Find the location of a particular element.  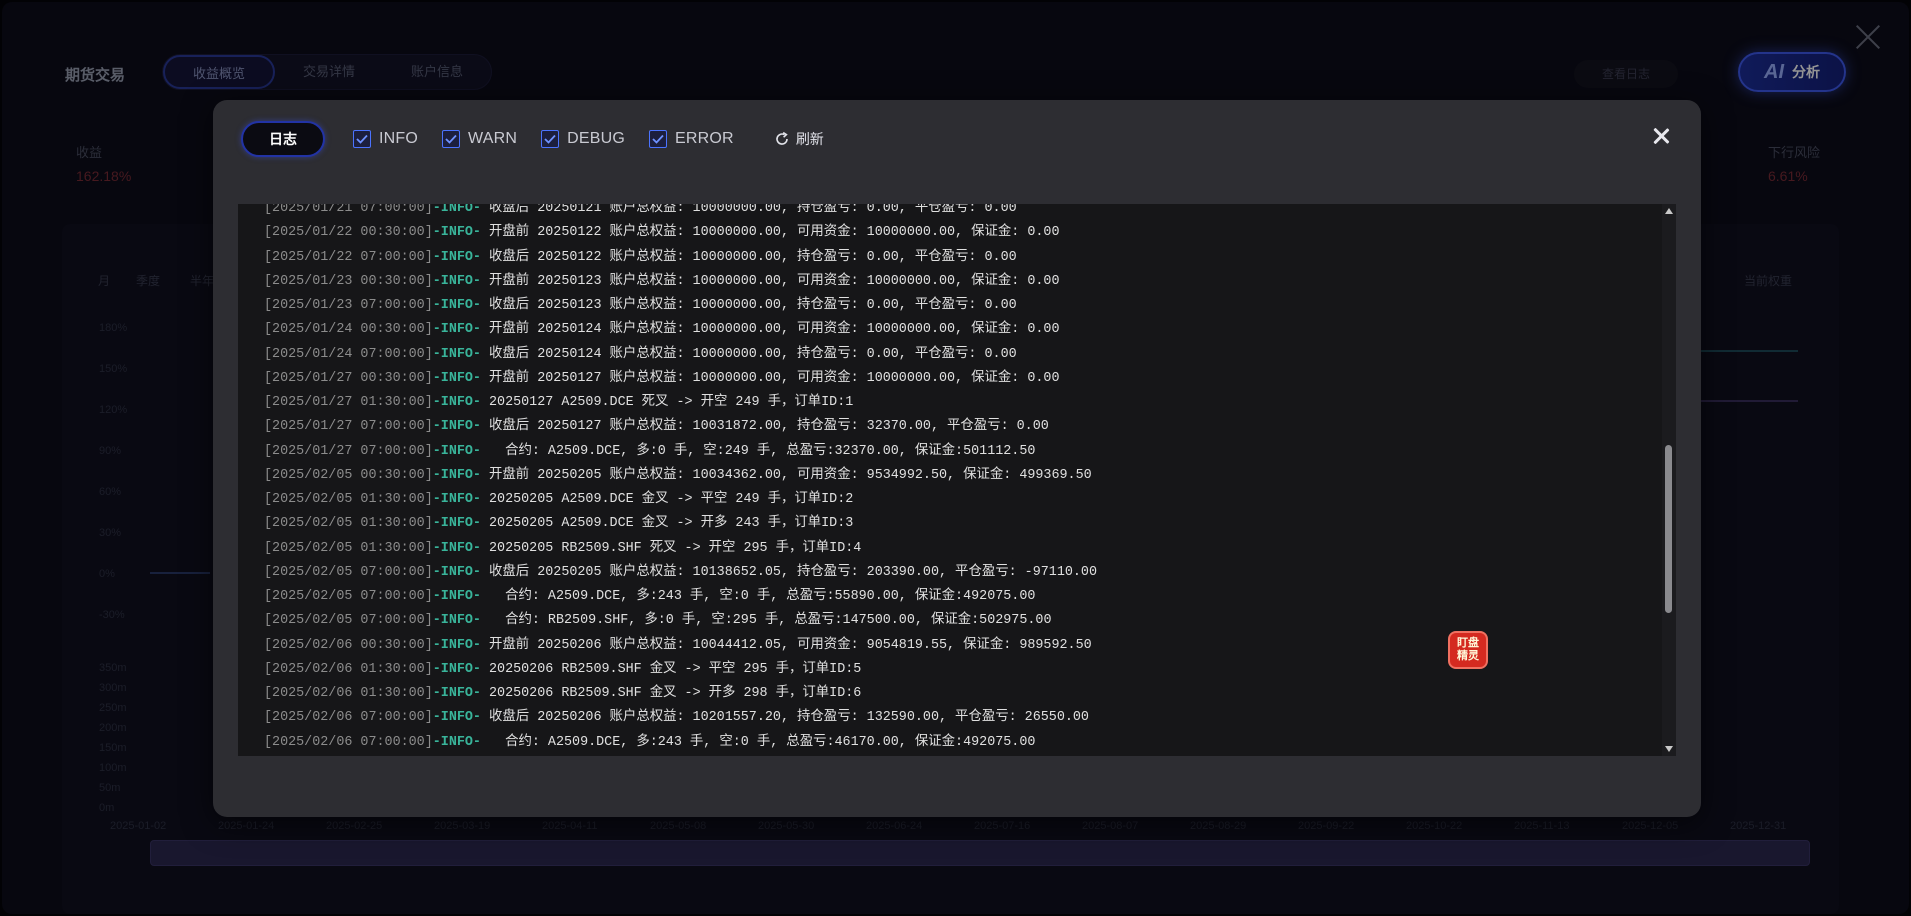

scroll-up-arrow-icon is located at coordinates (1669, 211).